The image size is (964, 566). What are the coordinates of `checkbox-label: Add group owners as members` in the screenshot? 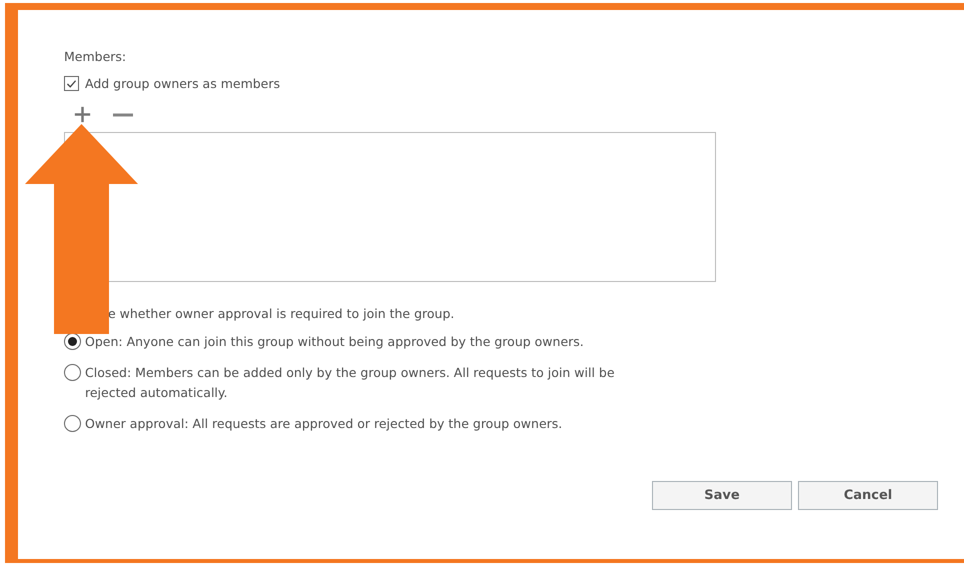 It's located at (182, 83).